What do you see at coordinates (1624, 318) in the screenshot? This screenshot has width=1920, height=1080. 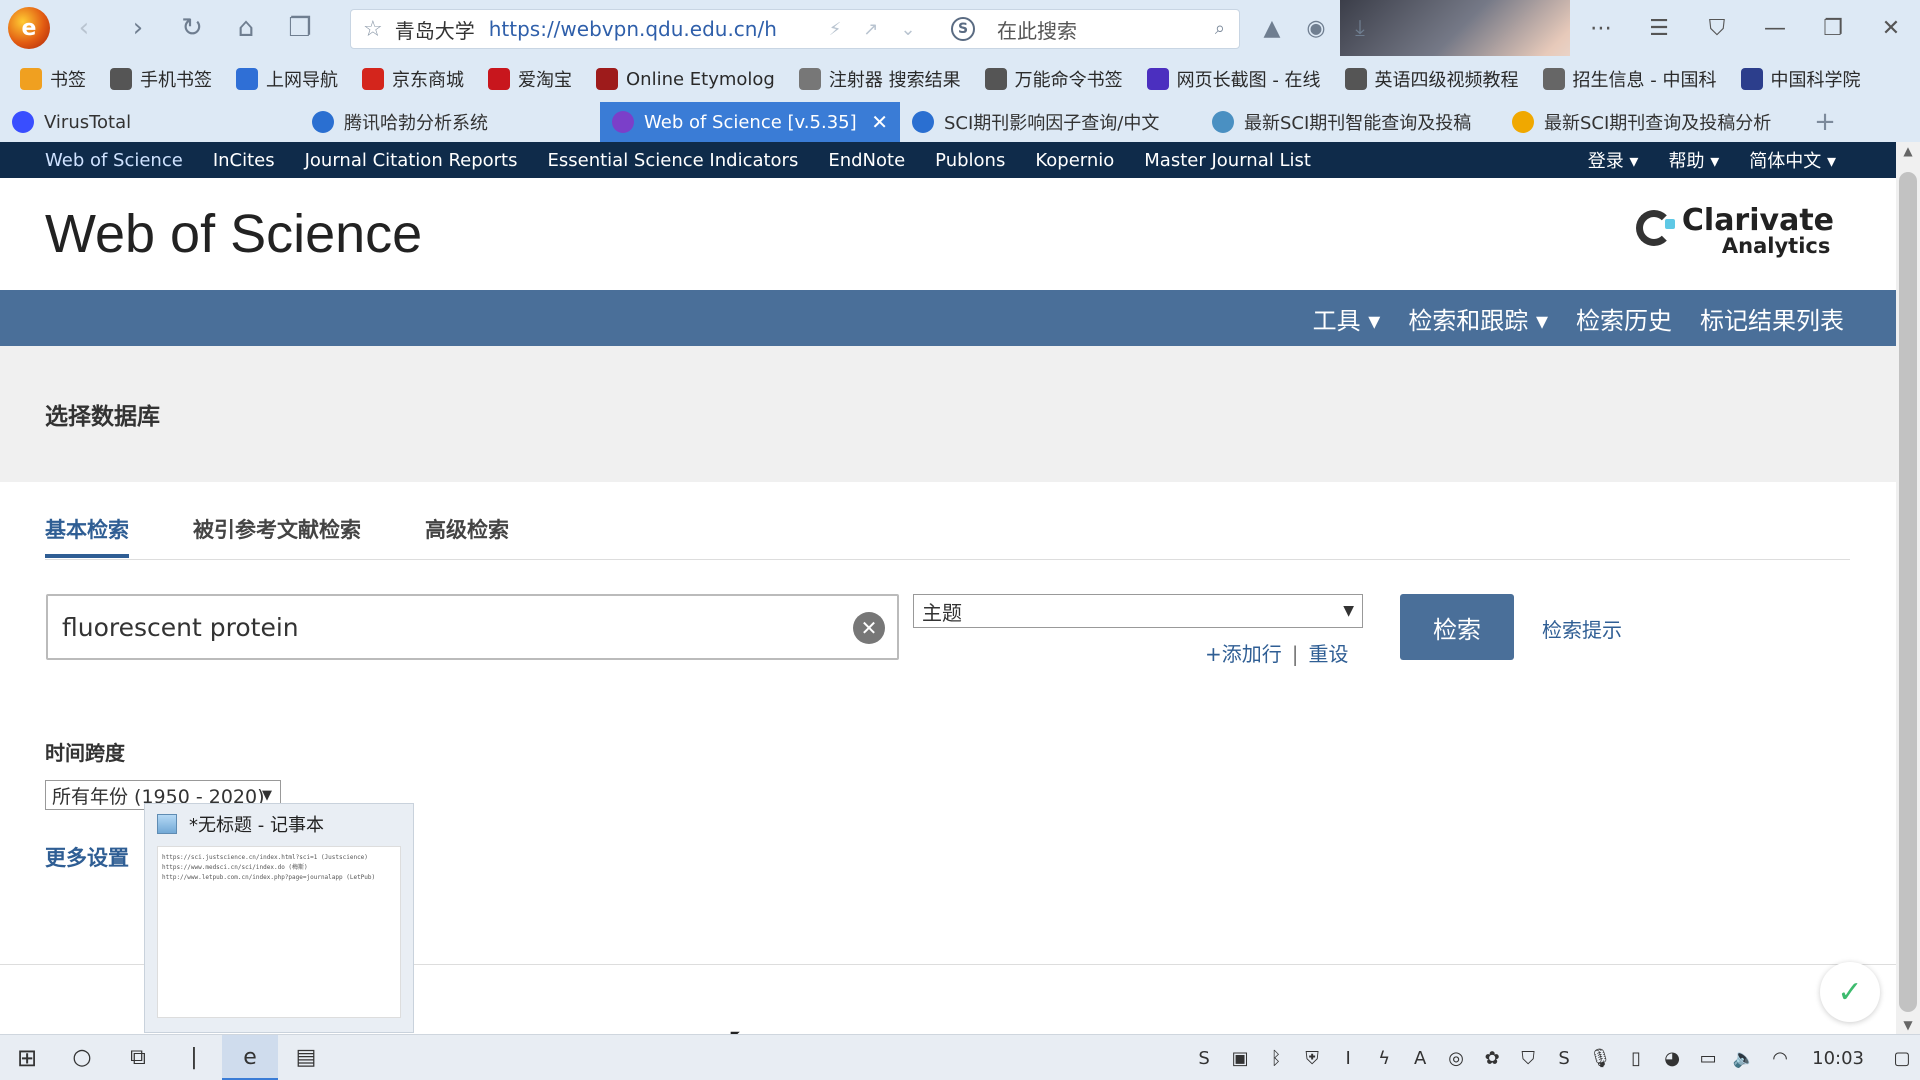 I see `search-history-link: 检索历史` at bounding box center [1624, 318].